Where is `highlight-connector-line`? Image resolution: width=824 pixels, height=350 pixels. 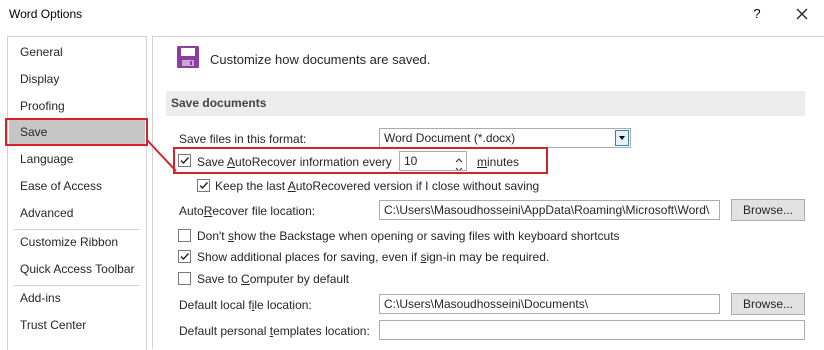 highlight-connector-line is located at coordinates (161, 155).